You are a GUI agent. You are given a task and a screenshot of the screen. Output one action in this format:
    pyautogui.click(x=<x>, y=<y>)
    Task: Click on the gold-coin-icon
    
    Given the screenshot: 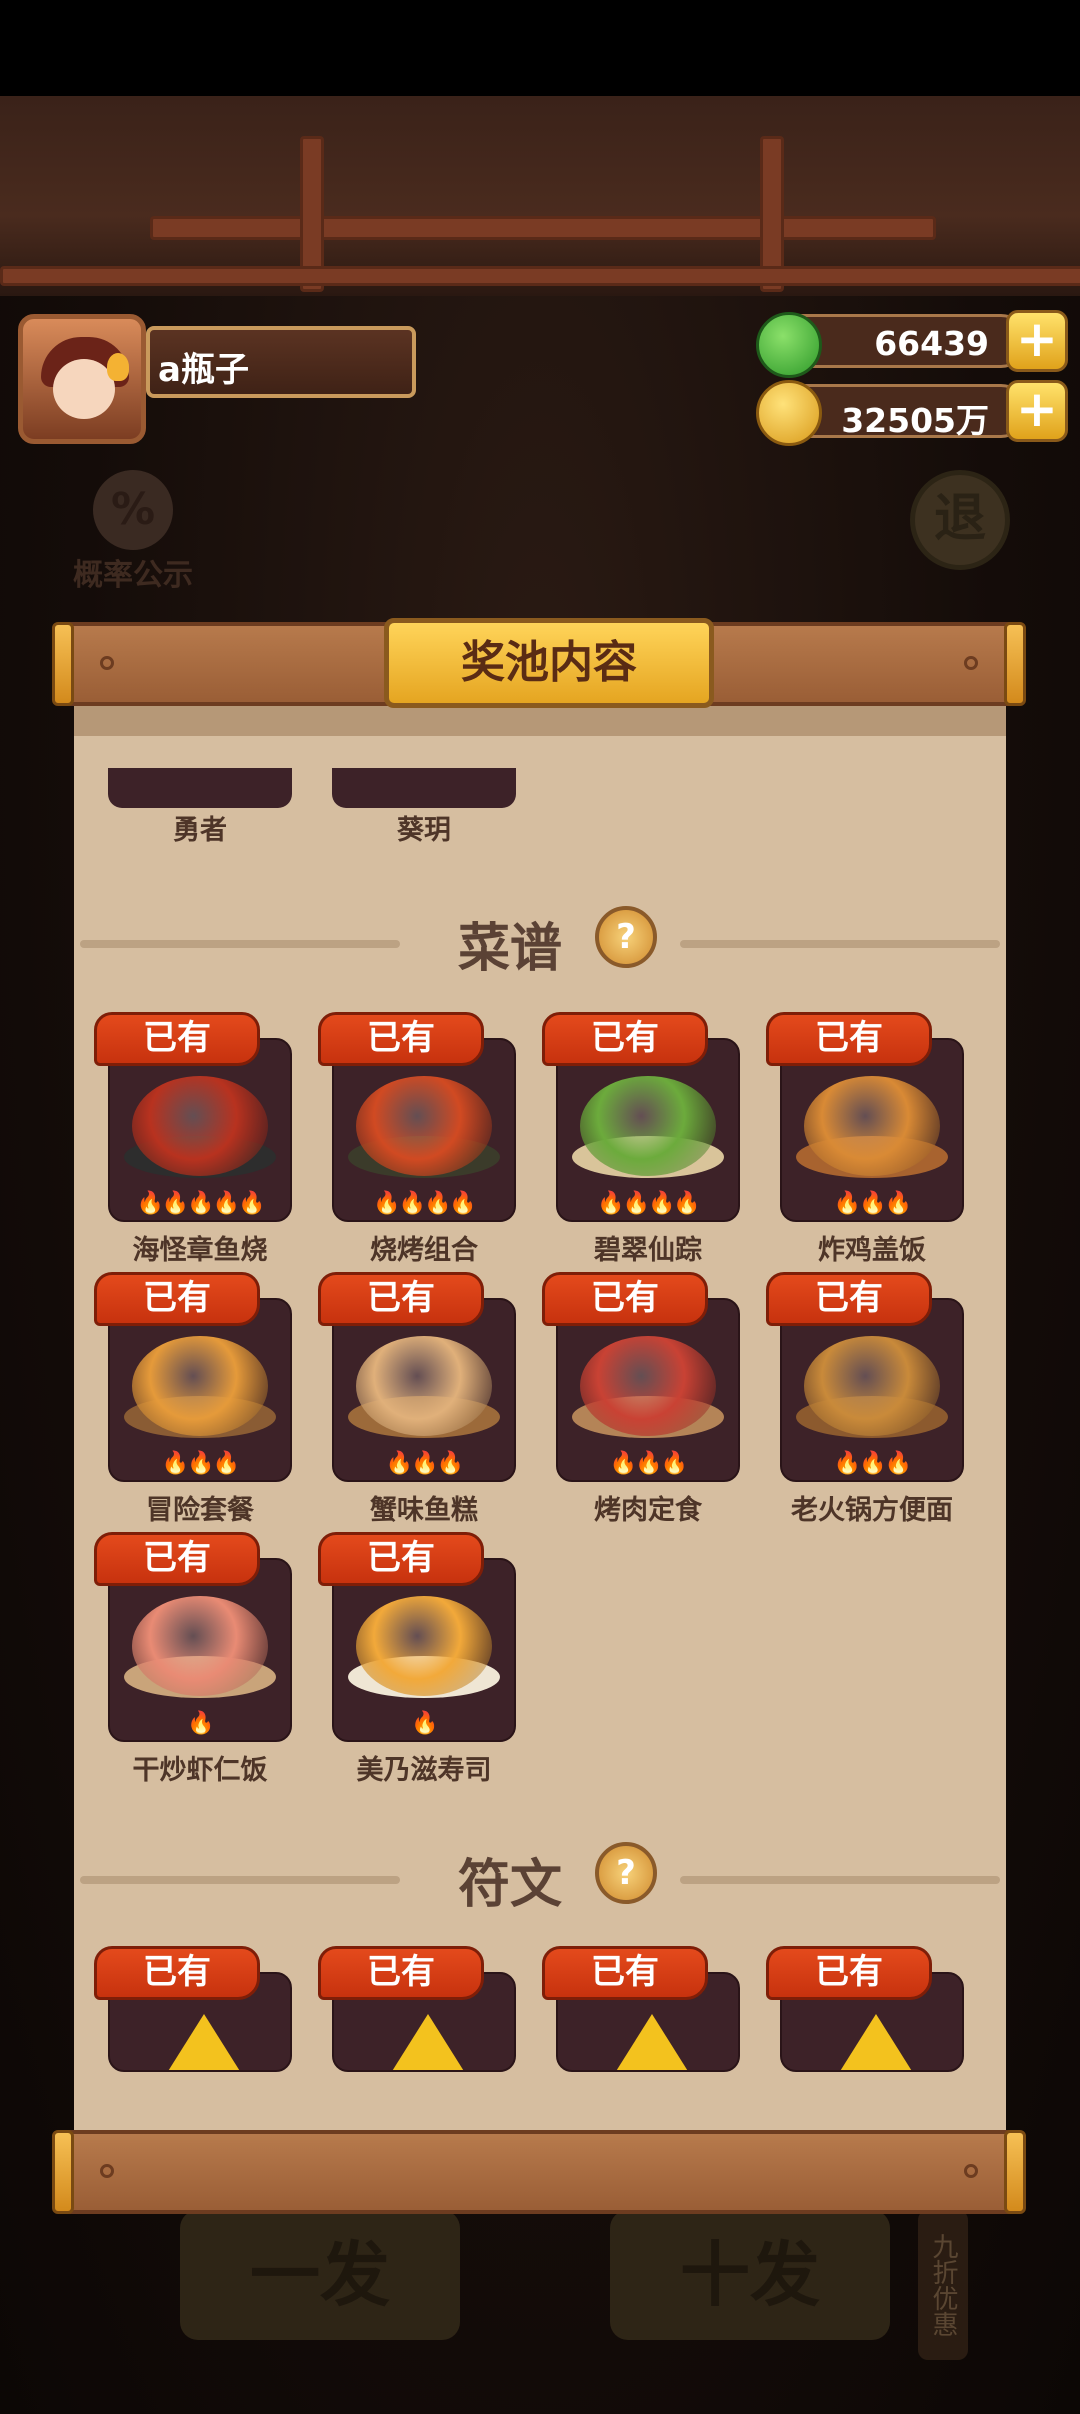 What is the action you would take?
    pyautogui.click(x=789, y=413)
    